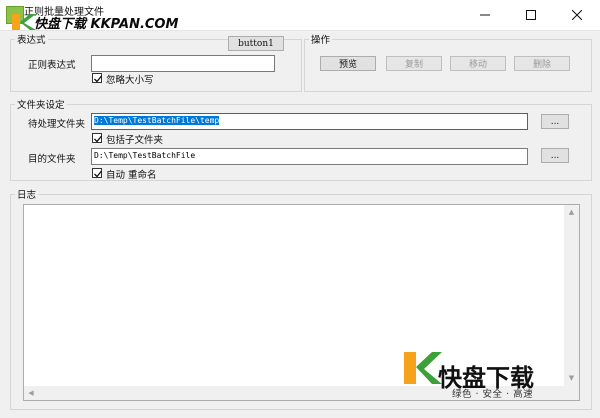 The image size is (600, 418). I want to click on ignore-case-checkbox, so click(97, 78).